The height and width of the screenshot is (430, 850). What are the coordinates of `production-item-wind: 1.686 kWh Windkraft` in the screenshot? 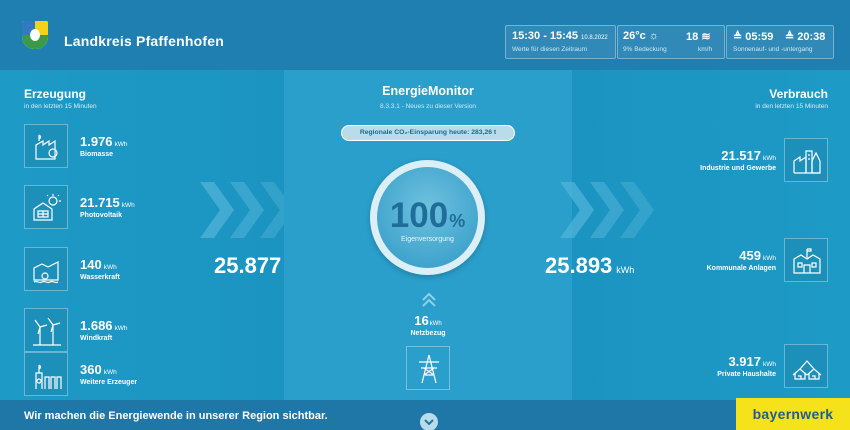 It's located at (124, 331).